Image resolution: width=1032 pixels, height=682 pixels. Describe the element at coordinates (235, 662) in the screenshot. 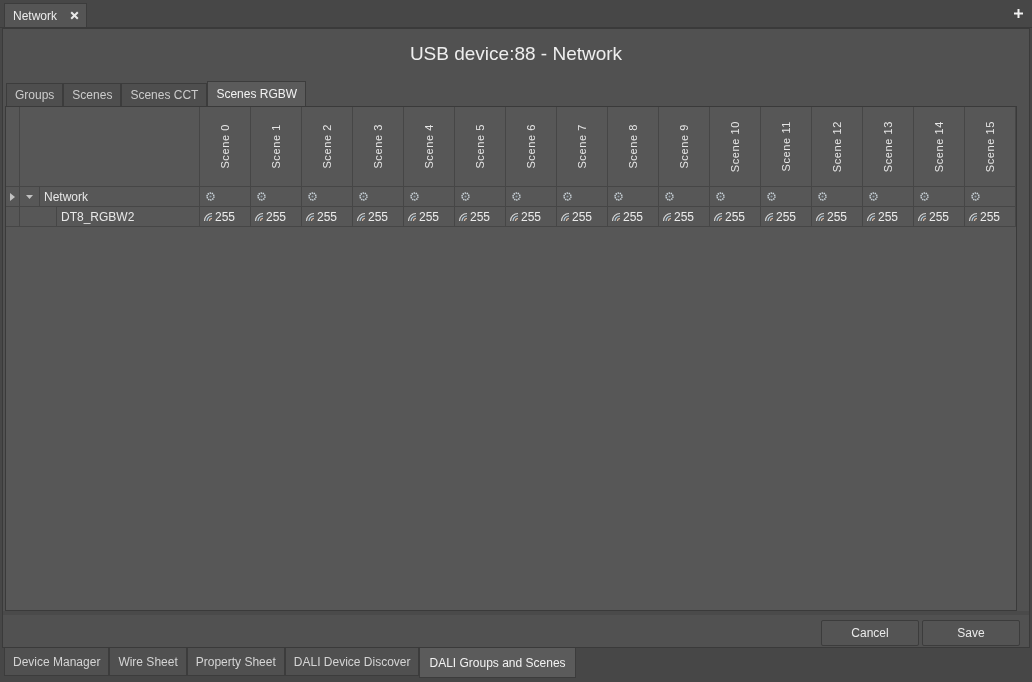

I see `bottom-tab: Property Sheet` at that location.